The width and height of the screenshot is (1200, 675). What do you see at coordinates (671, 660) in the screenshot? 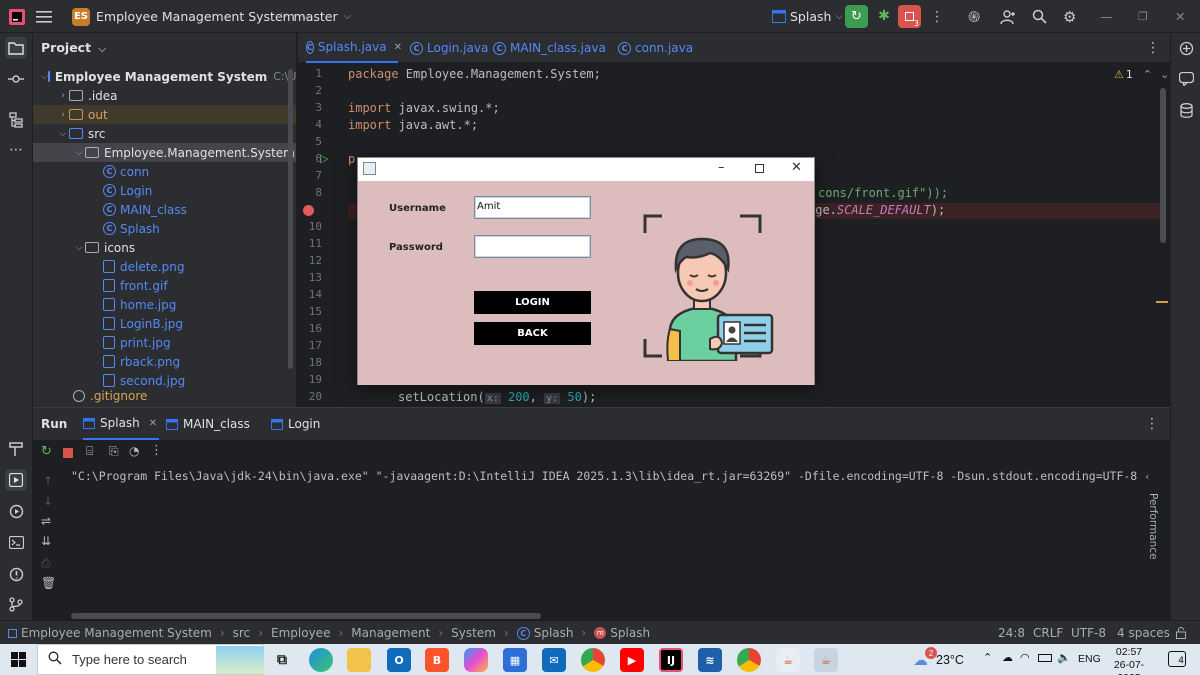
I see `intellij-taskbar-icon: IJ` at bounding box center [671, 660].